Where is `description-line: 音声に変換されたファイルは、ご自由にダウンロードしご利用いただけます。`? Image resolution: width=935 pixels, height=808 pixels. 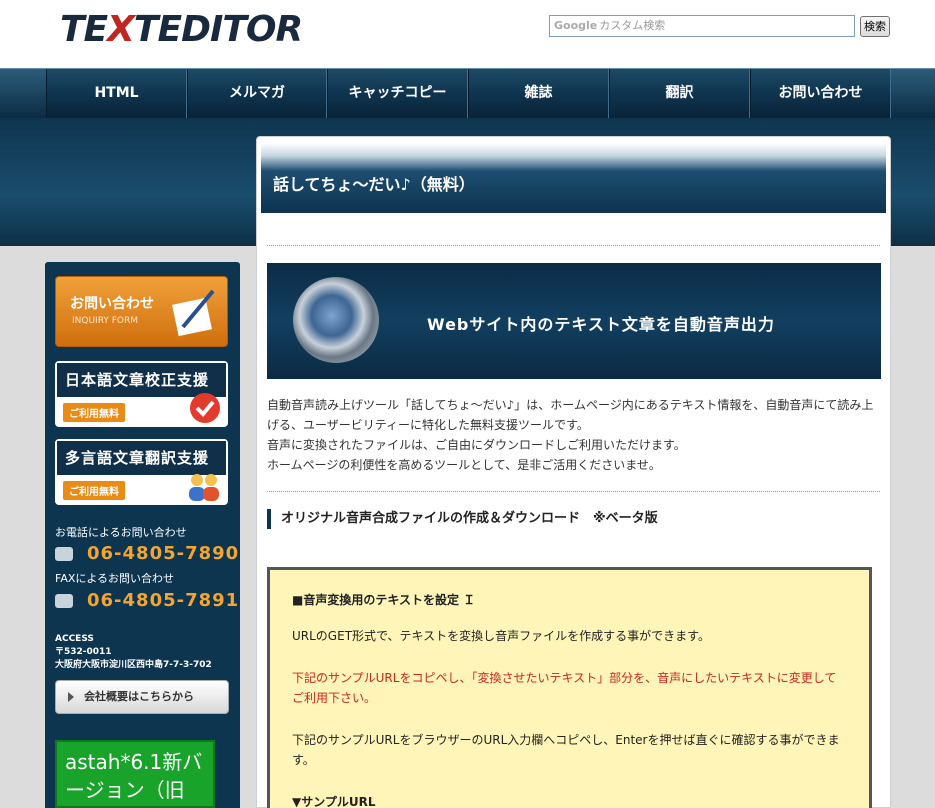
description-line: 音声に変換されたファイルは、ご自由にダウンロードしご利用いただけます。 is located at coordinates (476, 445).